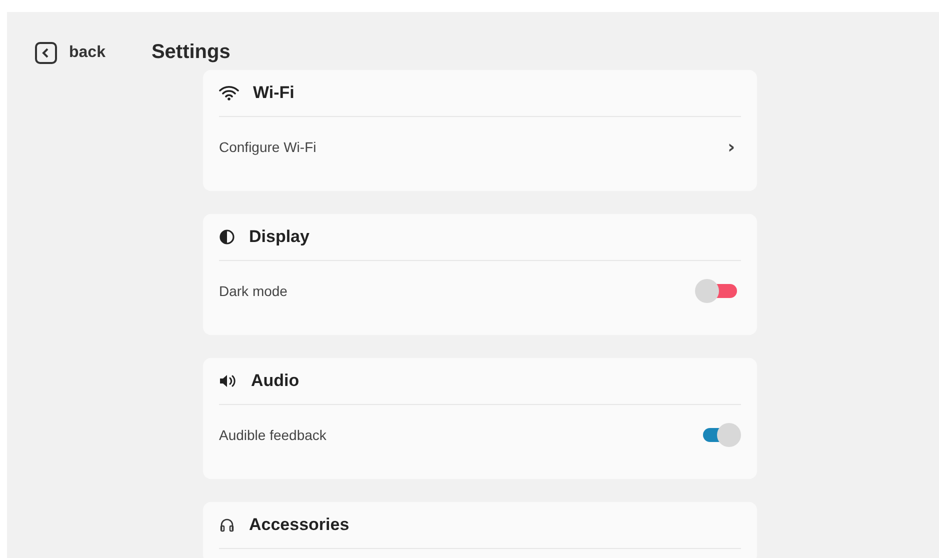 The height and width of the screenshot is (558, 939). I want to click on headphones-icon, so click(227, 525).